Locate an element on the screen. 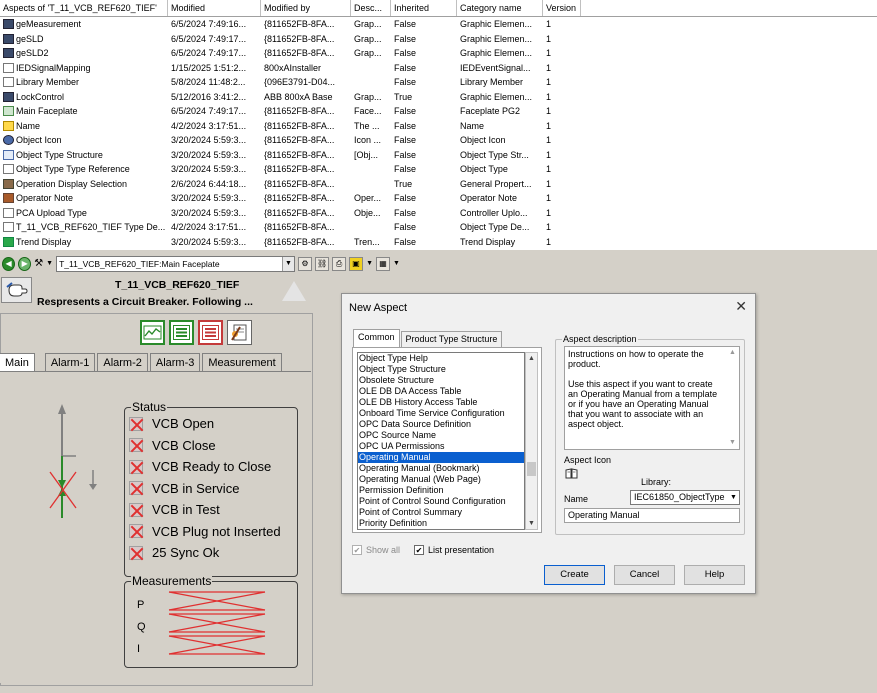 The image size is (877, 693). table-cell-text: Trend Display is located at coordinates (44, 241).